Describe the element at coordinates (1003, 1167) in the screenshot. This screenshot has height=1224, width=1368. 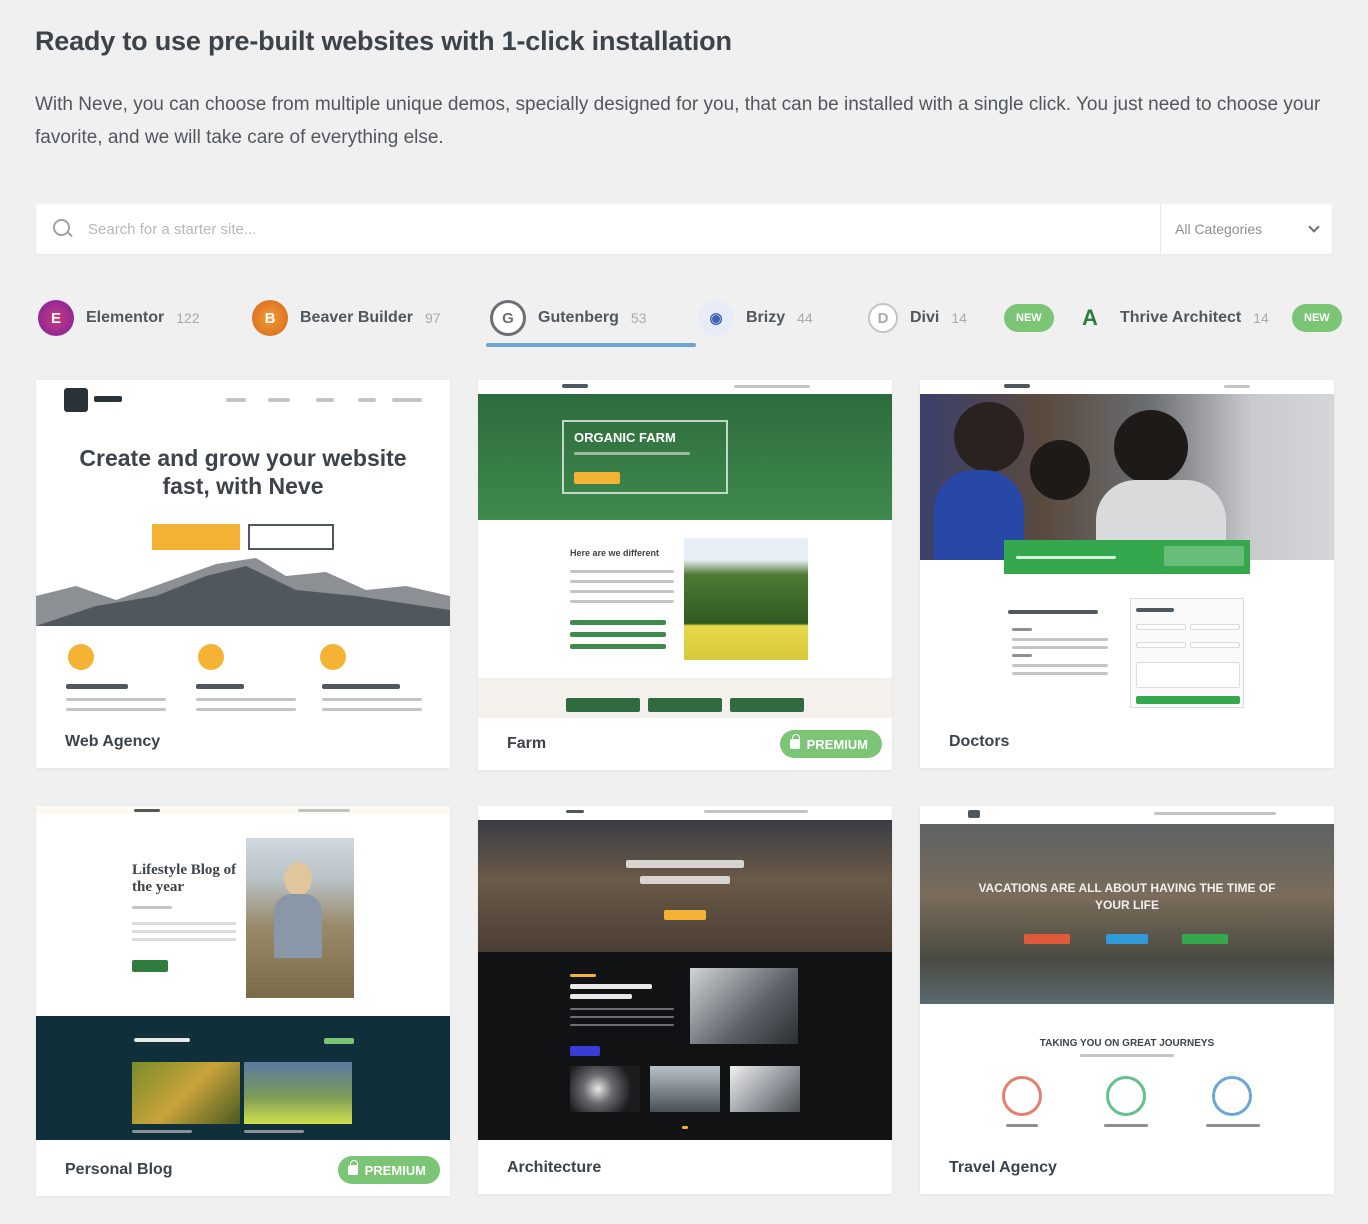
I see `site-title: Travel Agency` at that location.